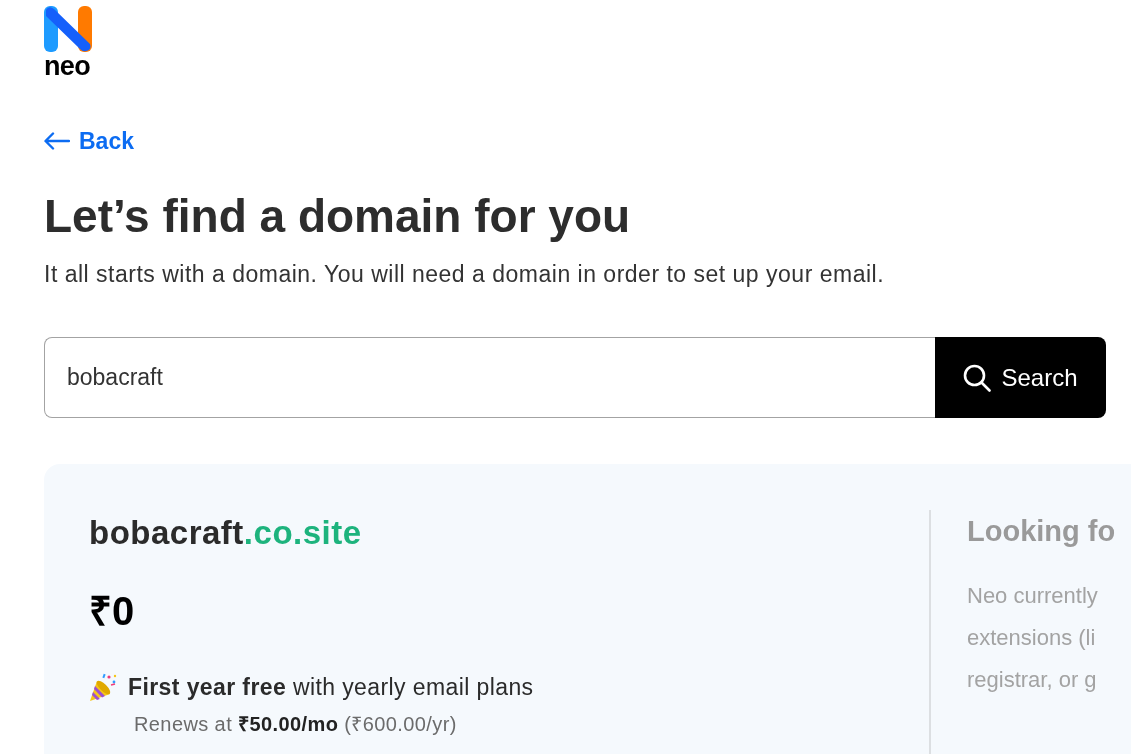 The height and width of the screenshot is (754, 1131). I want to click on search-icon, so click(977, 377).